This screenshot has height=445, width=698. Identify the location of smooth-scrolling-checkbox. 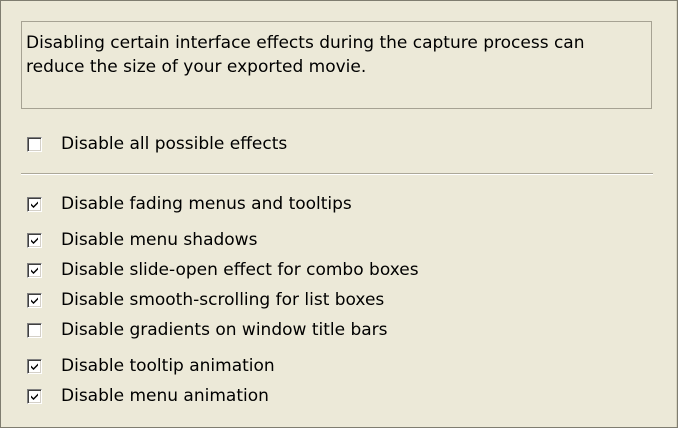
(34, 300).